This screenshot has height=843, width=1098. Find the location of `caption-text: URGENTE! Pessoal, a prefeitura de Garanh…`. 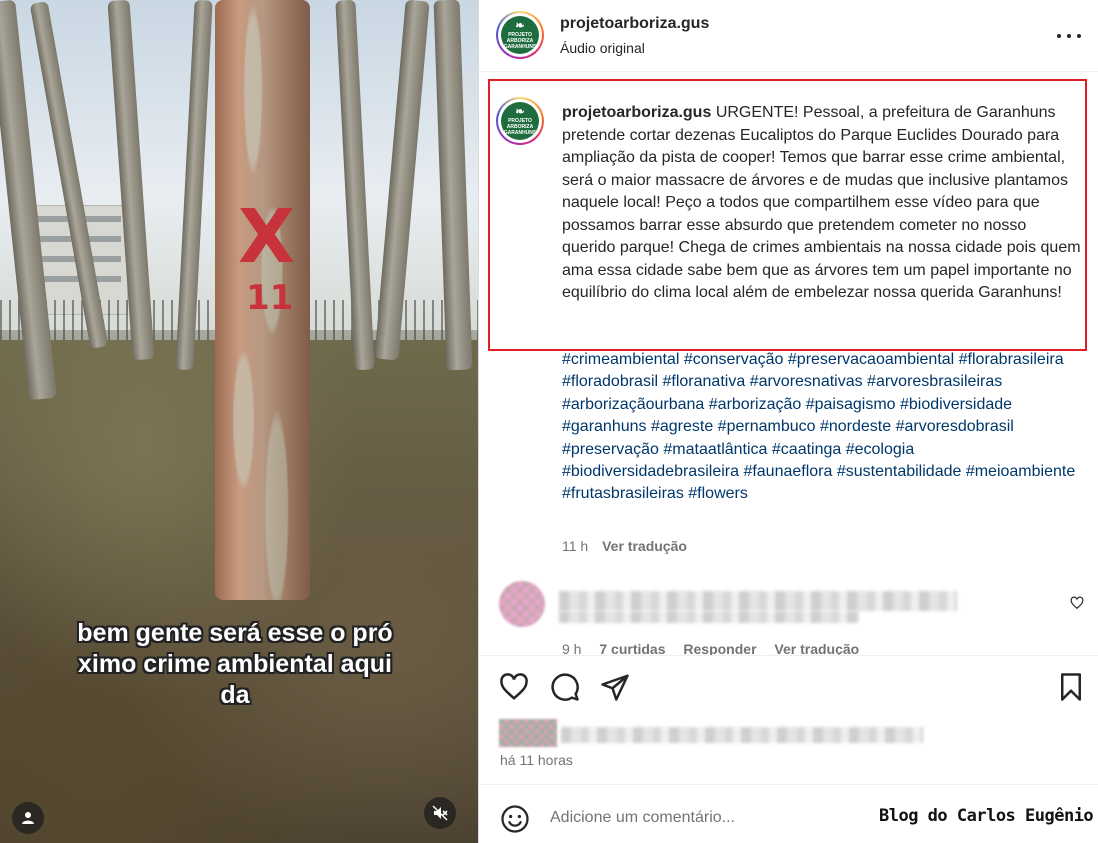

caption-text: URGENTE! Pessoal, a prefeitura de Garanh… is located at coordinates (821, 202).